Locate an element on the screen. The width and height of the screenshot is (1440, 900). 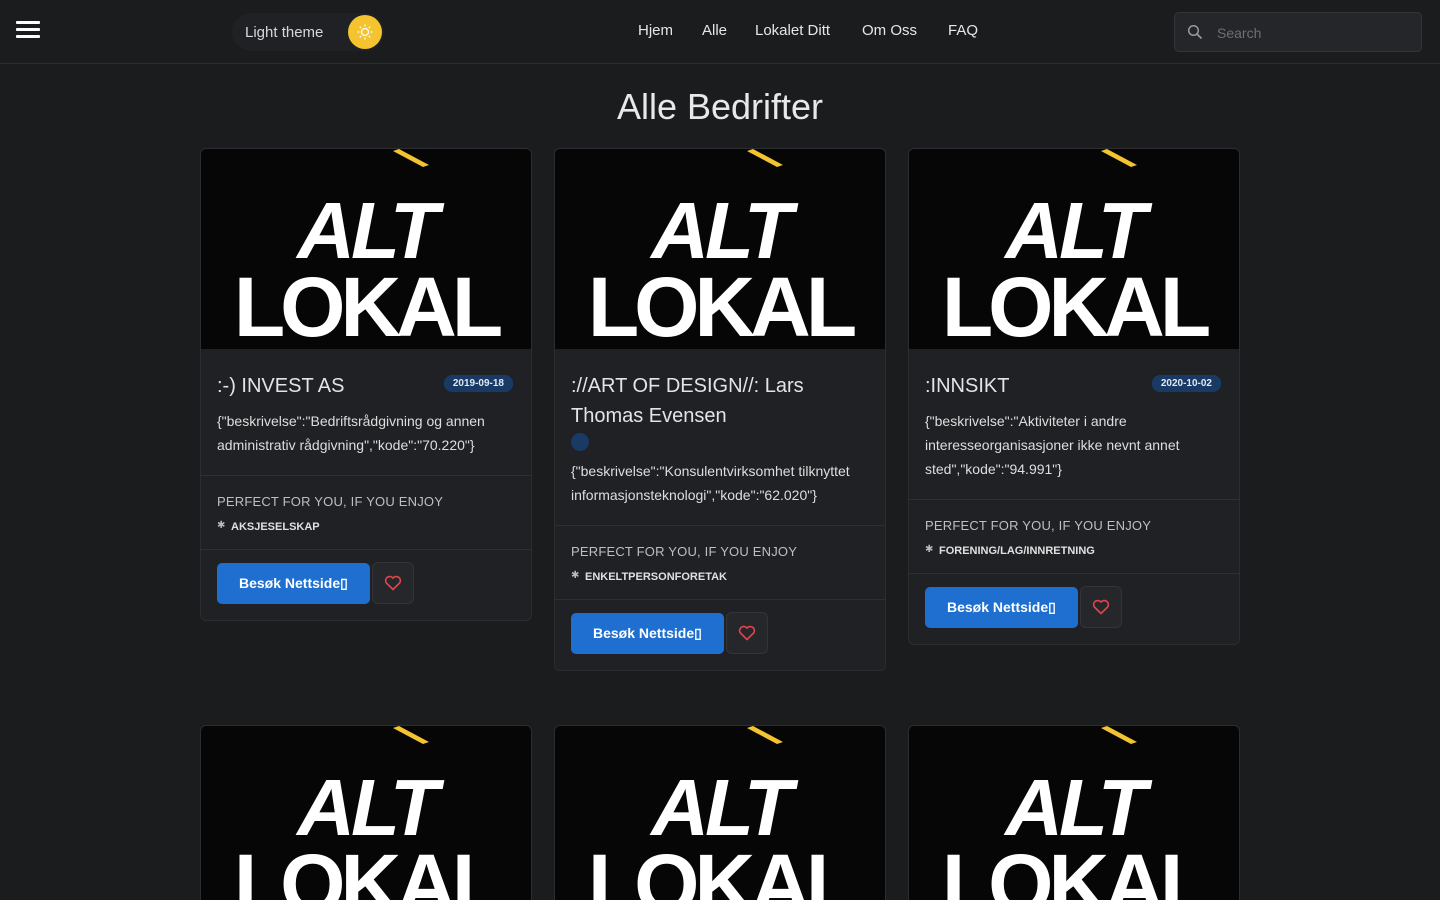
date-badge: 2019-09-18 is located at coordinates (478, 383).